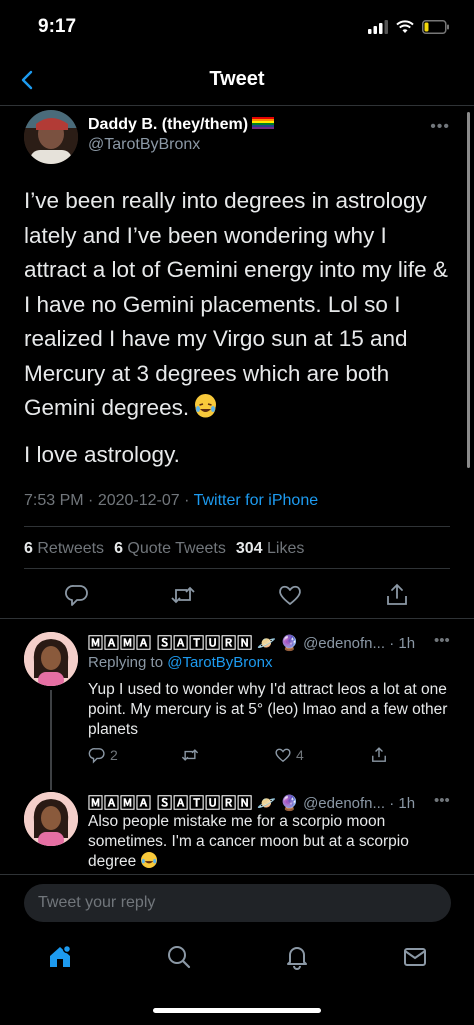 The width and height of the screenshot is (474, 1025). What do you see at coordinates (126, 662) in the screenshot?
I see `replying-prefix: Replying to` at bounding box center [126, 662].